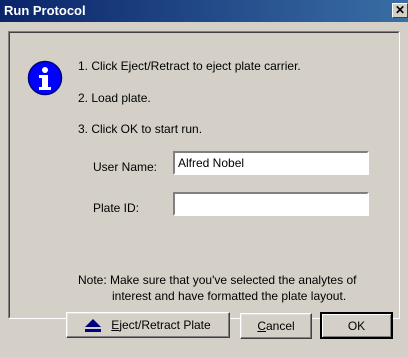 Image resolution: width=408 pixels, height=357 pixels. I want to click on plate-id-label: Plate ID:, so click(116, 208).